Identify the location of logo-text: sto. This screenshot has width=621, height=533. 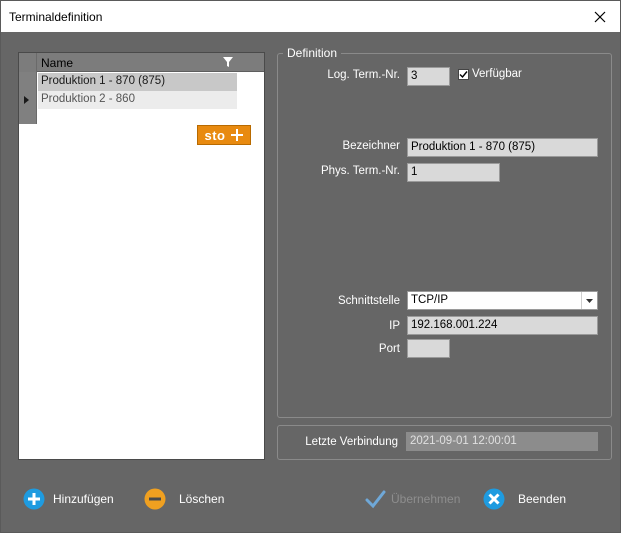
(215, 135).